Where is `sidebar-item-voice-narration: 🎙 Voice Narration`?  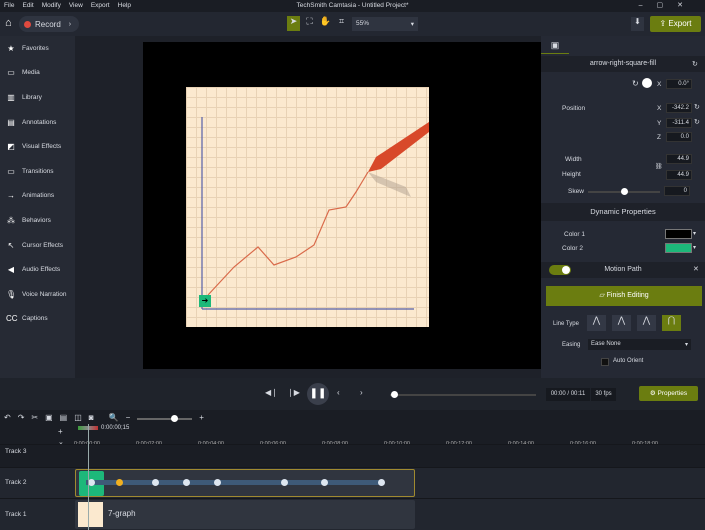
sidebar-item-voice-narration: 🎙 Voice Narration is located at coordinates (37, 294).